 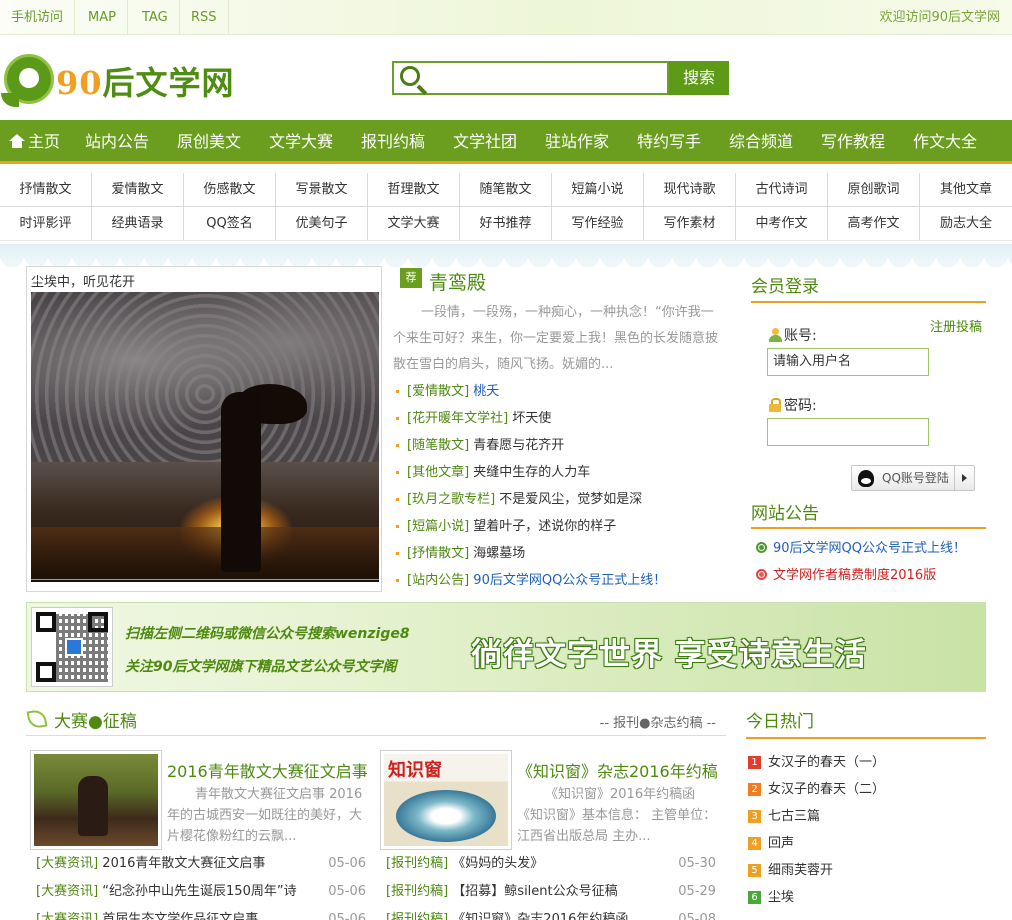 What do you see at coordinates (699, 78) in the screenshot?
I see `search-button: 搜索` at bounding box center [699, 78].